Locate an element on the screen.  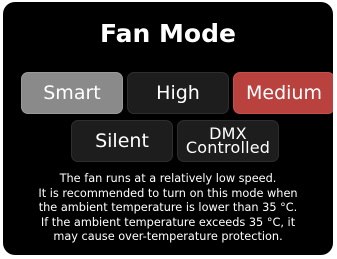
dmx-controlled-mode-button: DMX Controlled is located at coordinates (228, 141).